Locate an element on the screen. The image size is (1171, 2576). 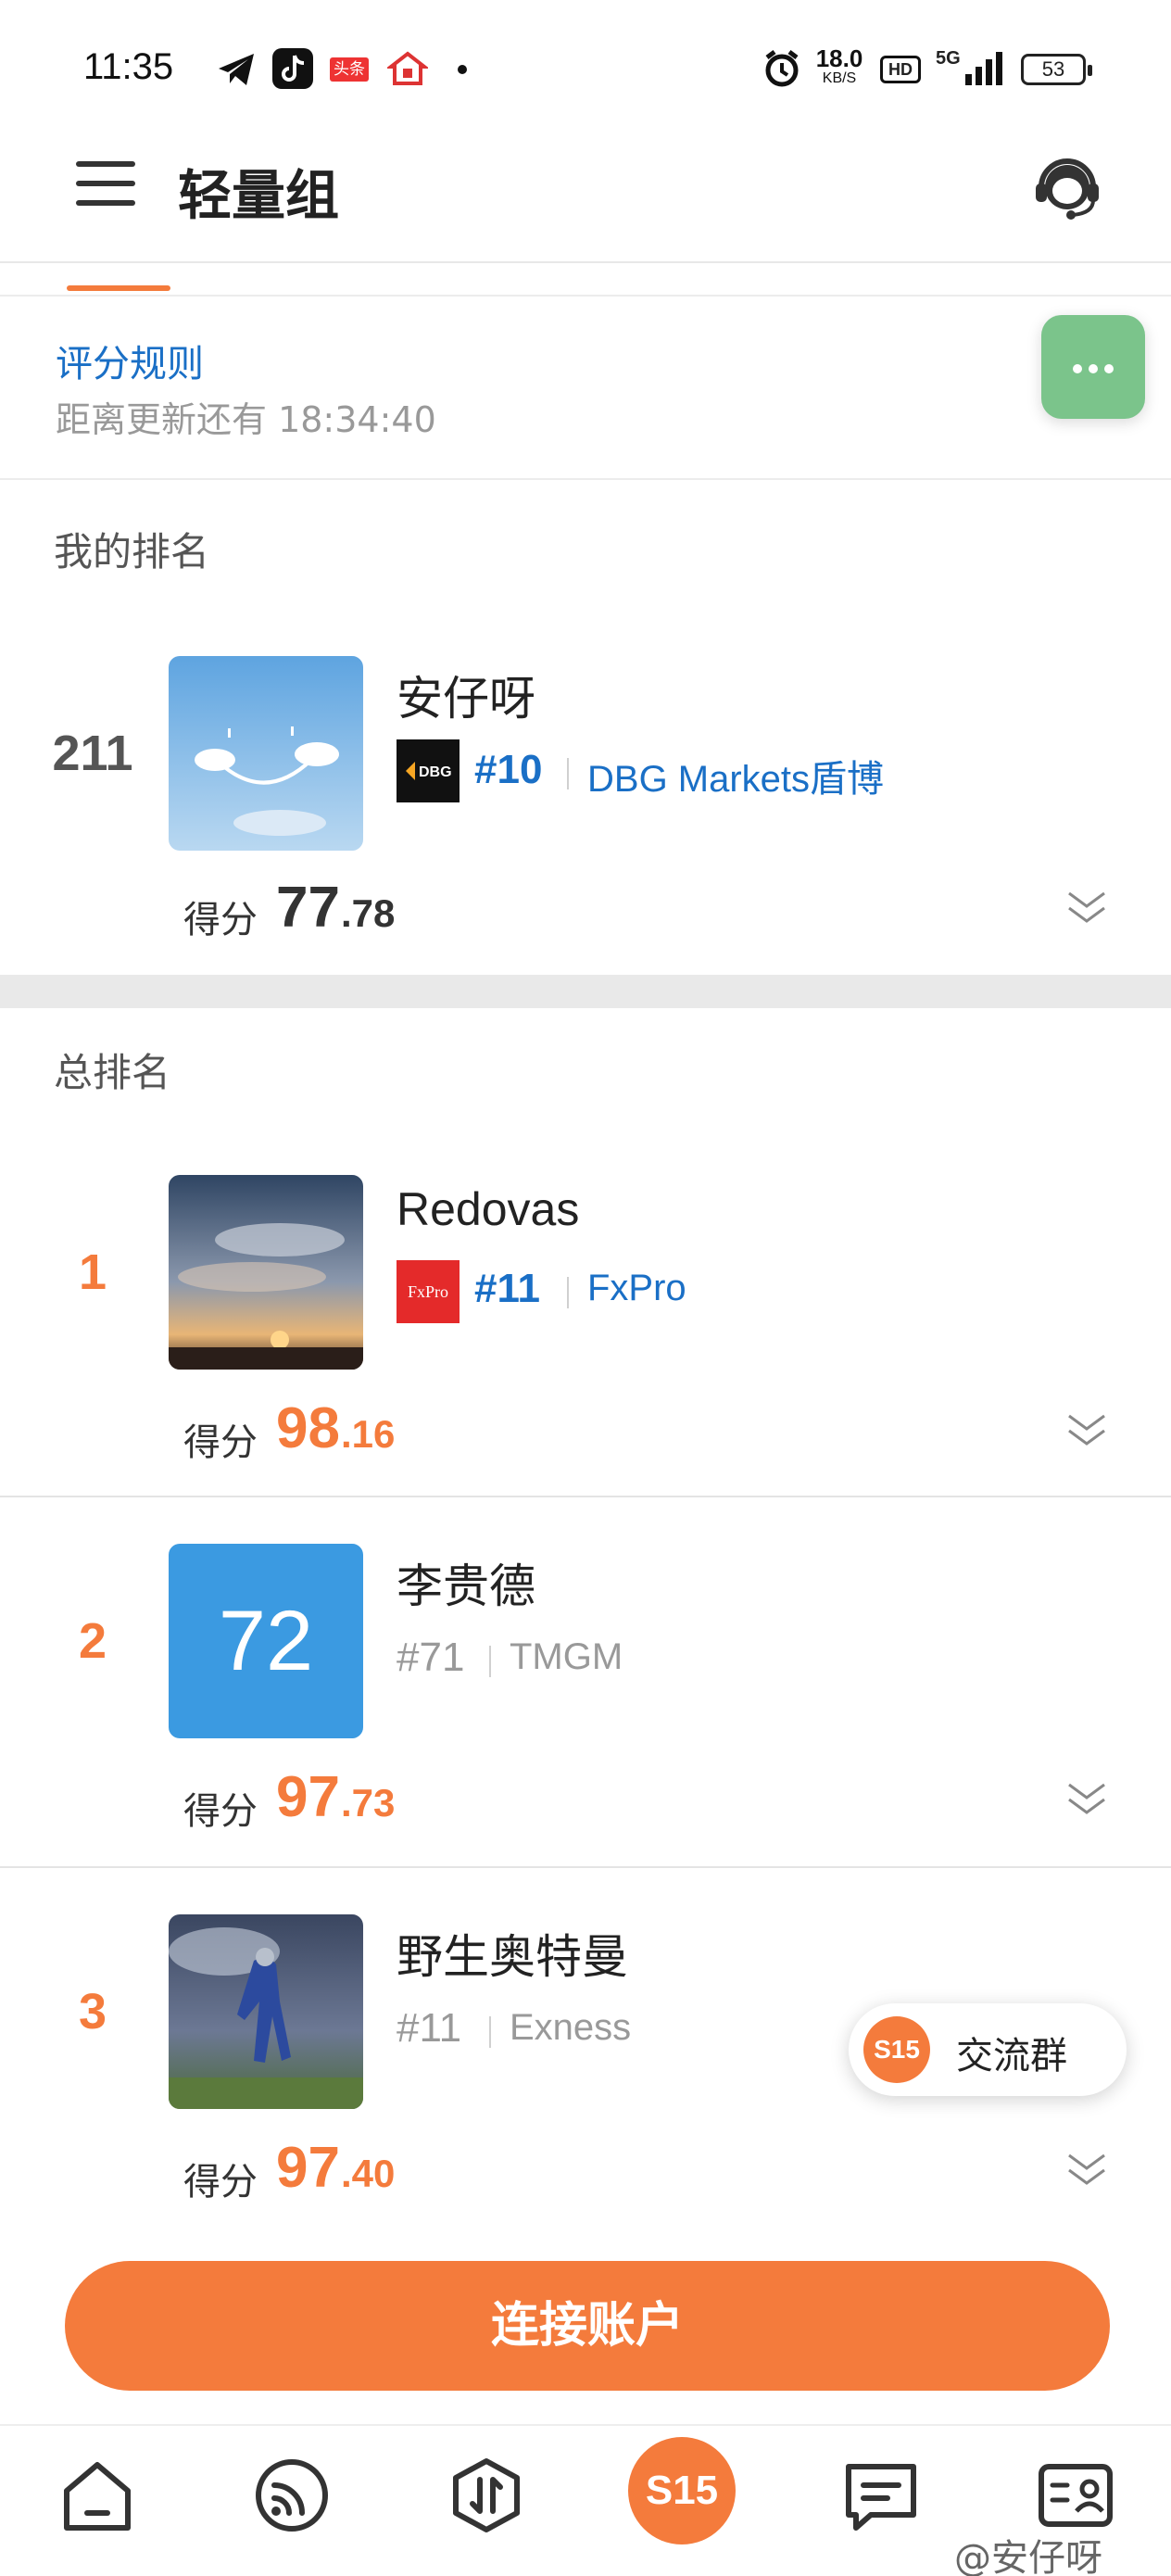
s15-logo-icon: S15 is located at coordinates (897, 2049).